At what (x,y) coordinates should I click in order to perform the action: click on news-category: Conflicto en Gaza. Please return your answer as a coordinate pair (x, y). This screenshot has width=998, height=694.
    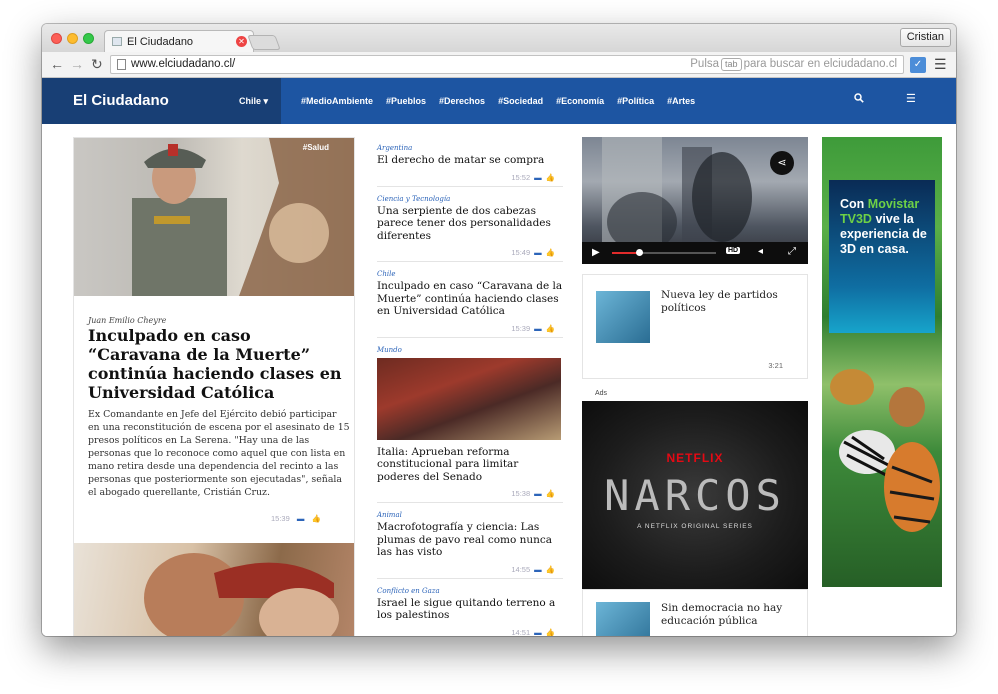
    Looking at the image, I should click on (470, 591).